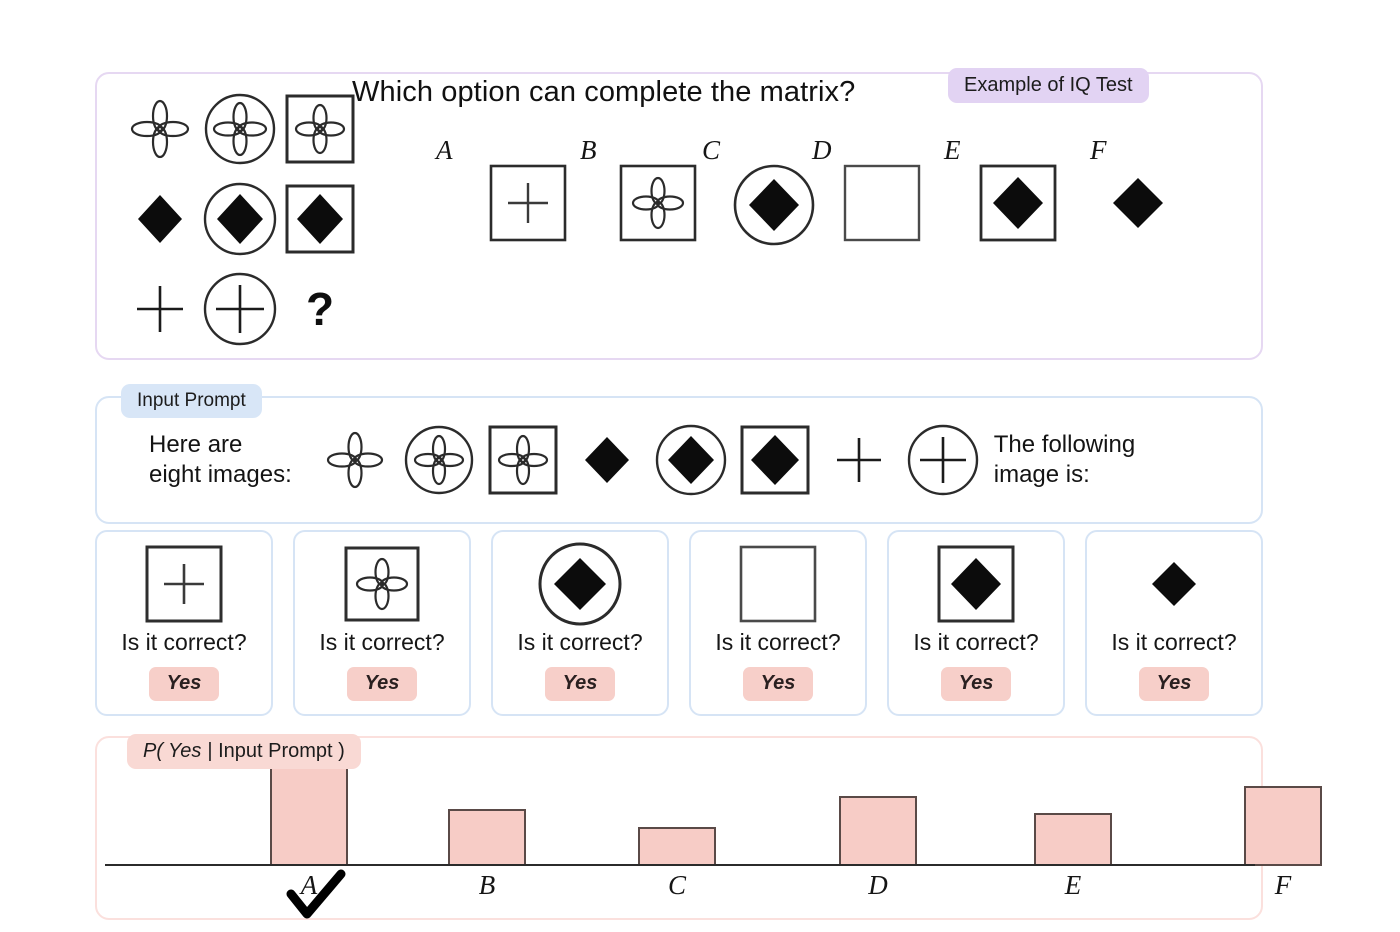 The height and width of the screenshot is (932, 1400). I want to click on candidate-d-answer: Yes, so click(778, 684).